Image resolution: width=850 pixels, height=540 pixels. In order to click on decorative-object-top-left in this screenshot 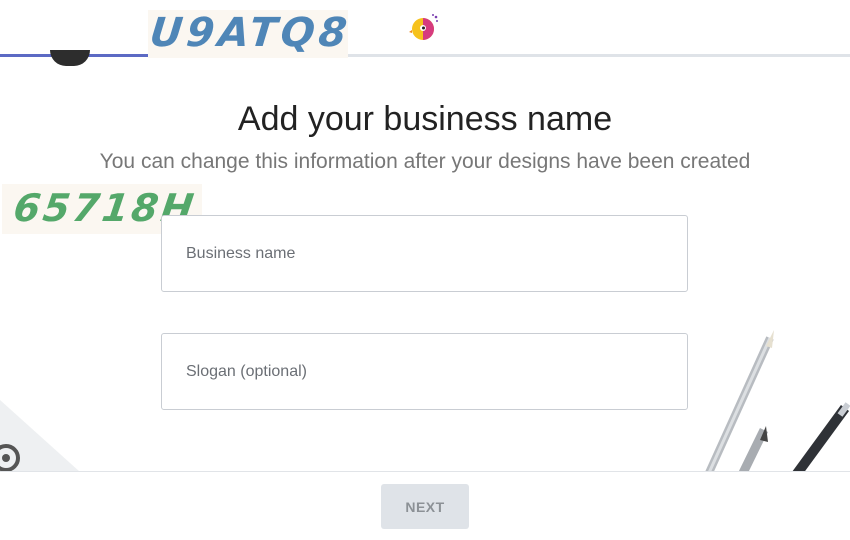, I will do `click(70, 58)`.